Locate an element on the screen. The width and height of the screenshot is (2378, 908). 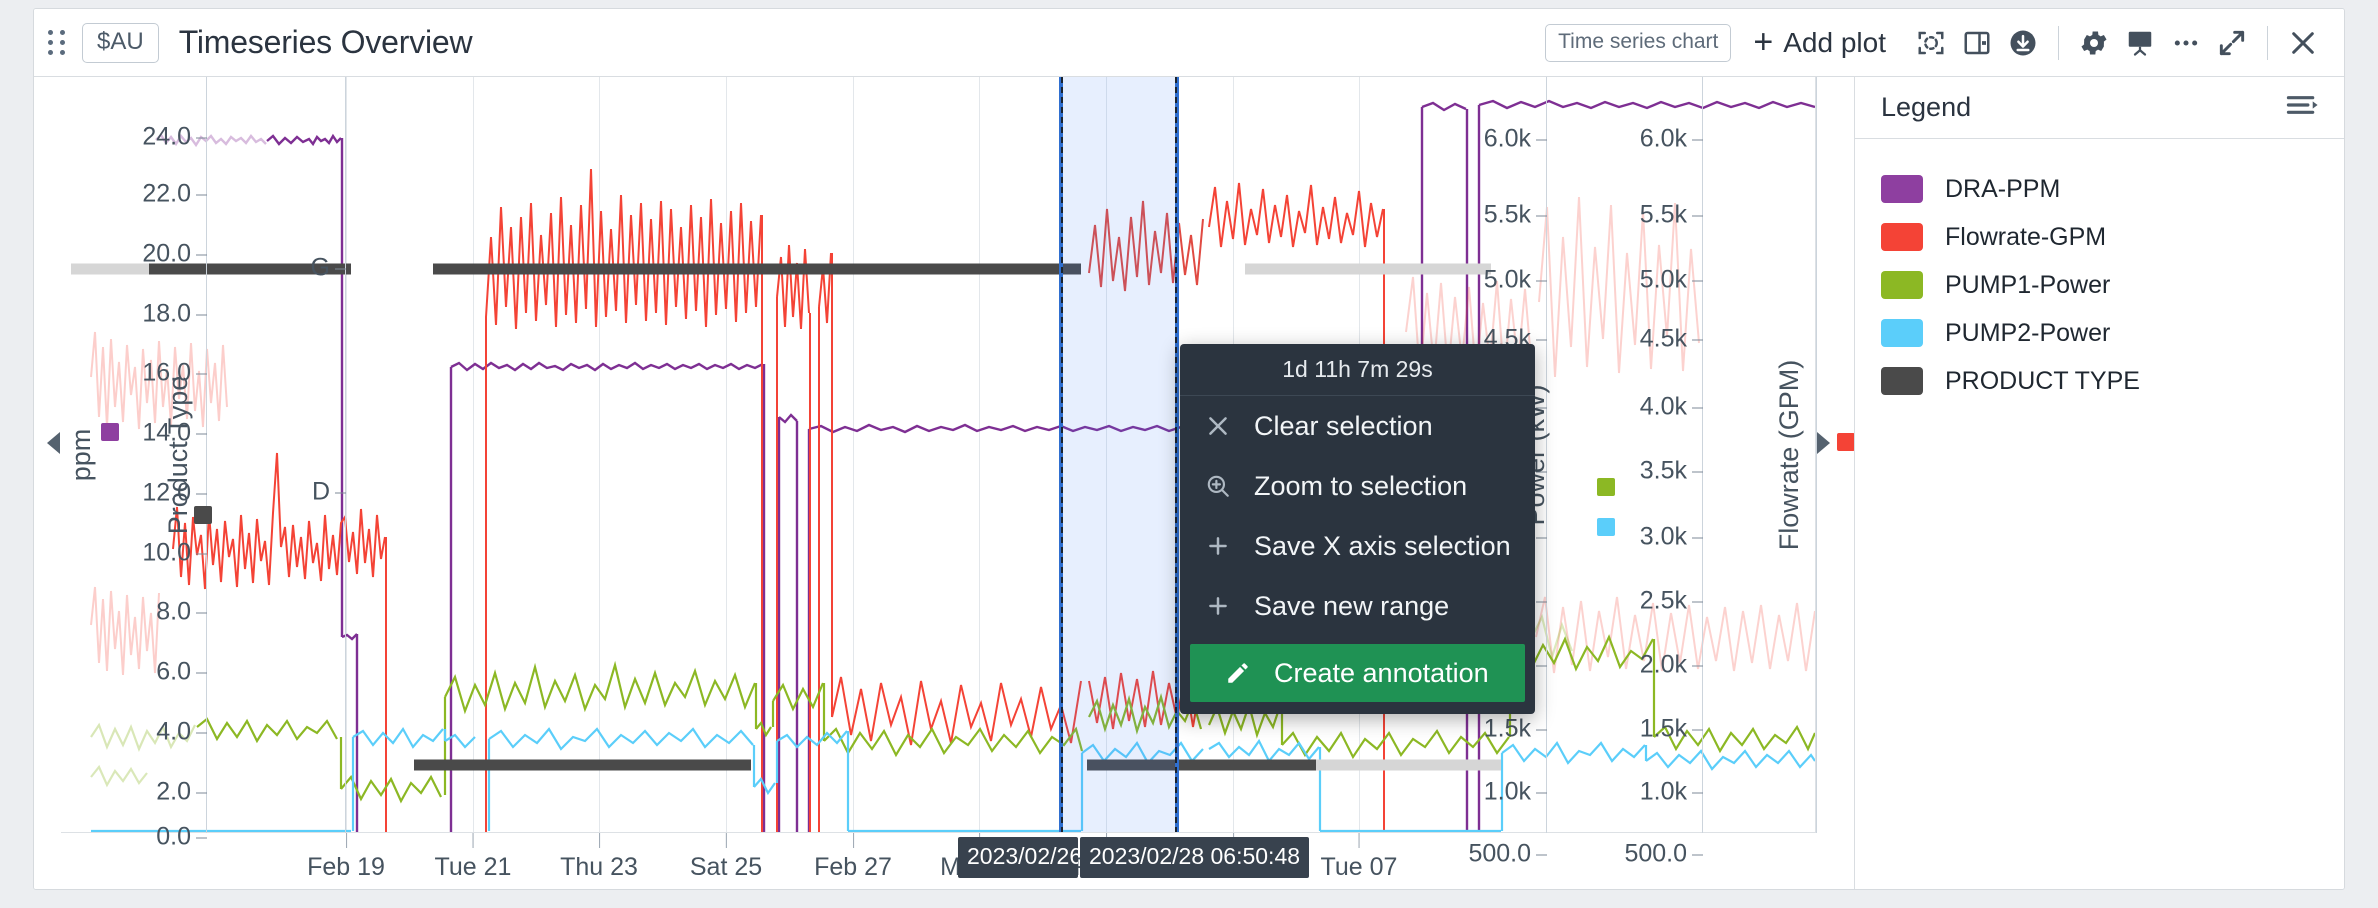
y-axis-title-flowrate: Flowrate (GPM) is located at coordinates (1789, 455).